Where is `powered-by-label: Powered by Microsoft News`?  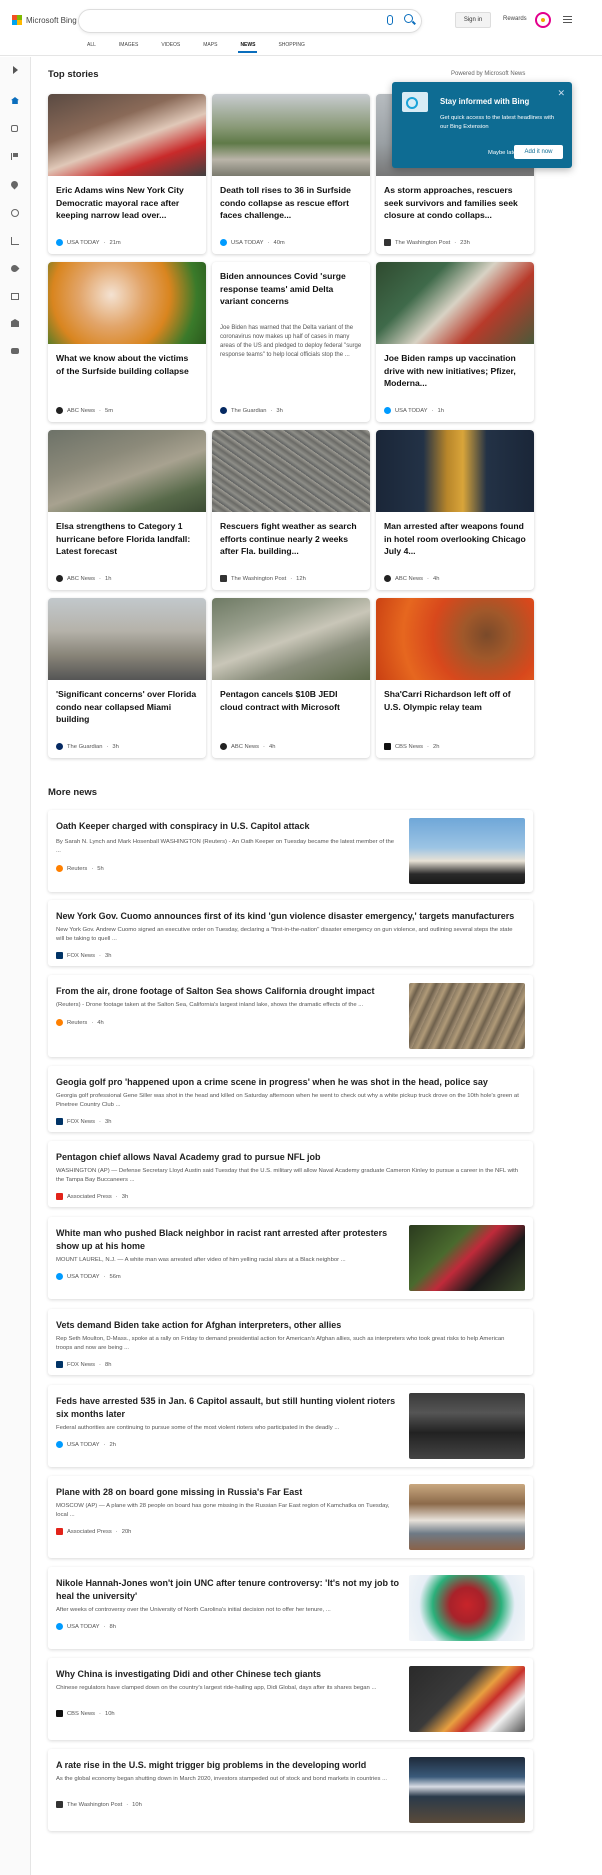
powered-by-label: Powered by Microsoft News is located at coordinates (488, 74).